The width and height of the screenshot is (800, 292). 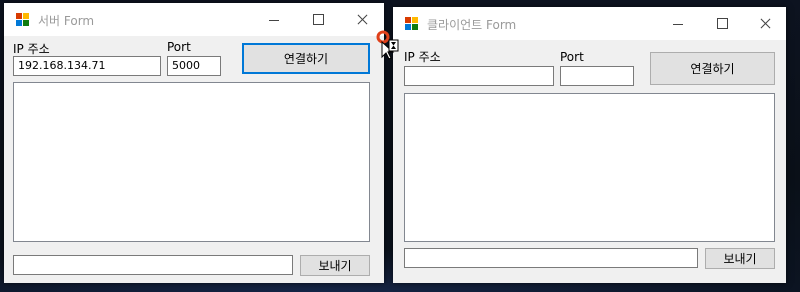 What do you see at coordinates (87, 66) in the screenshot?
I see `ip-address-field: 192.168.134.71` at bounding box center [87, 66].